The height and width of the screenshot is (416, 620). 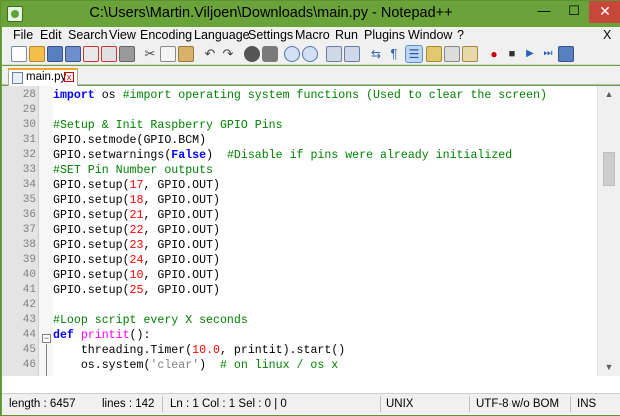 What do you see at coordinates (312, 35) in the screenshot?
I see `menu-macro: Macro` at bounding box center [312, 35].